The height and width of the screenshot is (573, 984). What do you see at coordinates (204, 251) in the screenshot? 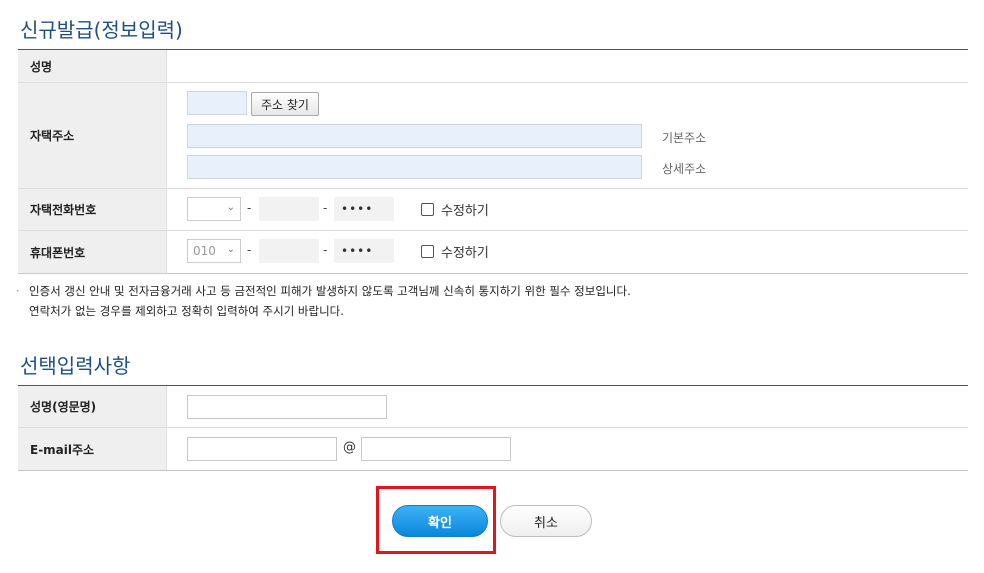
I see `mobile-area-value: 010` at bounding box center [204, 251].